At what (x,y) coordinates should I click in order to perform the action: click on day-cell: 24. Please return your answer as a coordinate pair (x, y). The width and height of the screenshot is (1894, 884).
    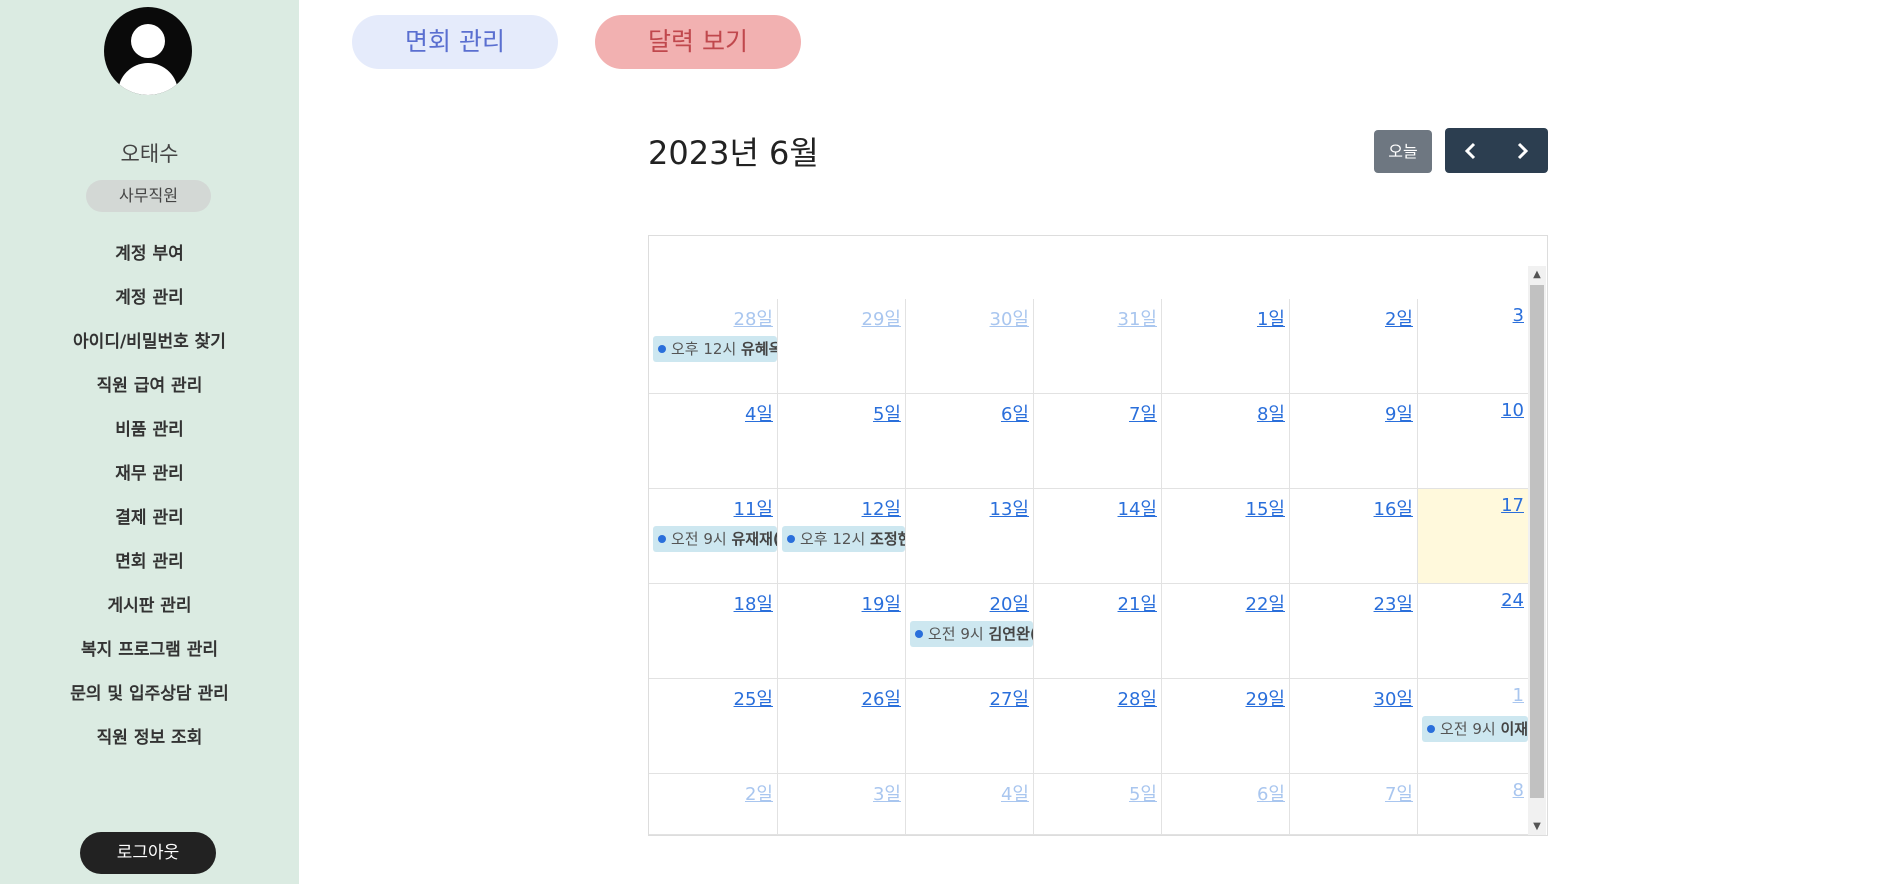
    Looking at the image, I should click on (1472, 631).